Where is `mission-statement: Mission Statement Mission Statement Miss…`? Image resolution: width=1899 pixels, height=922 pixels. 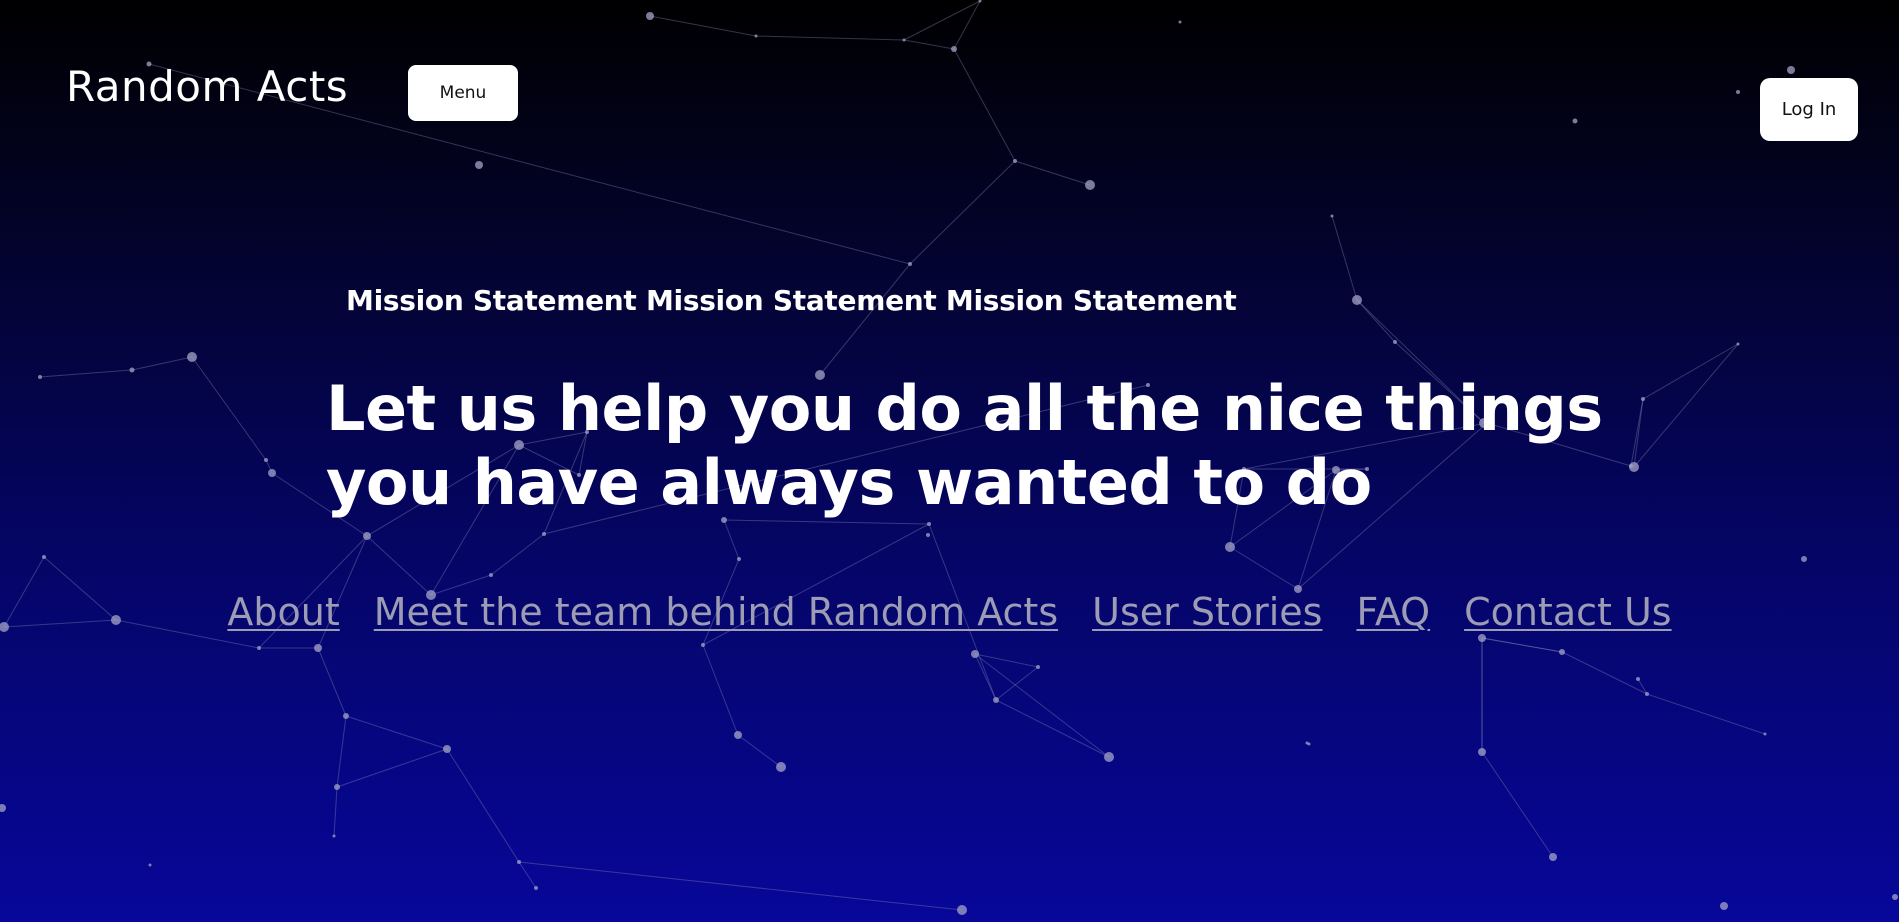
mission-statement: Mission Statement Mission Statement Miss… is located at coordinates (791, 300).